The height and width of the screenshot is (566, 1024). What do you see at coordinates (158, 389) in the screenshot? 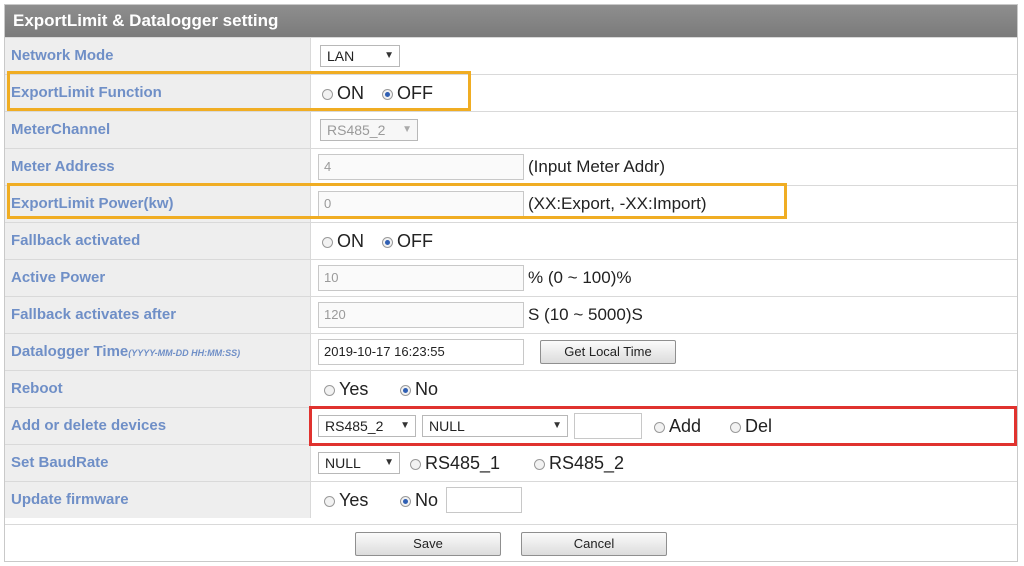
I see `reboot-label: Reboot` at bounding box center [158, 389].